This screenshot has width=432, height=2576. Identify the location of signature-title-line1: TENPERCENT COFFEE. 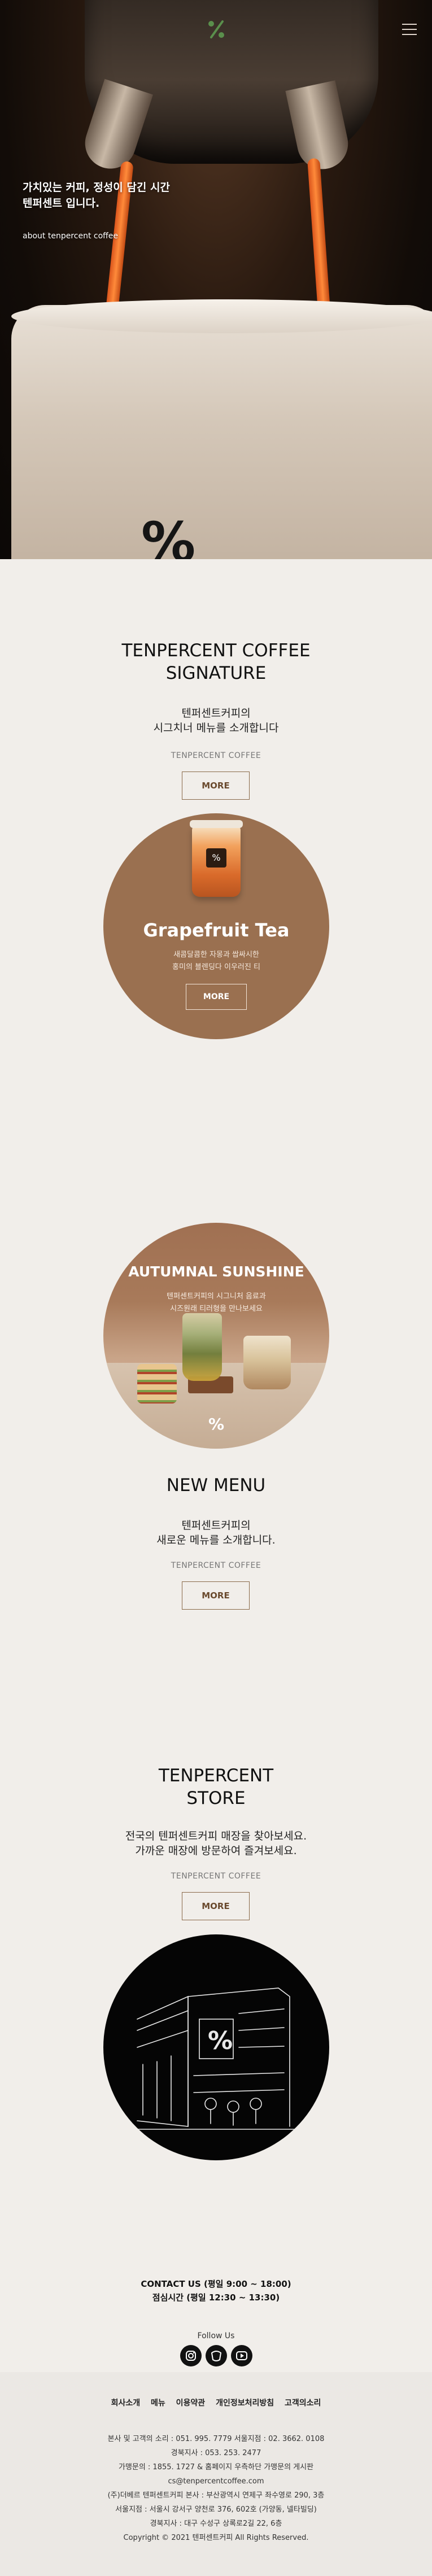
(216, 650).